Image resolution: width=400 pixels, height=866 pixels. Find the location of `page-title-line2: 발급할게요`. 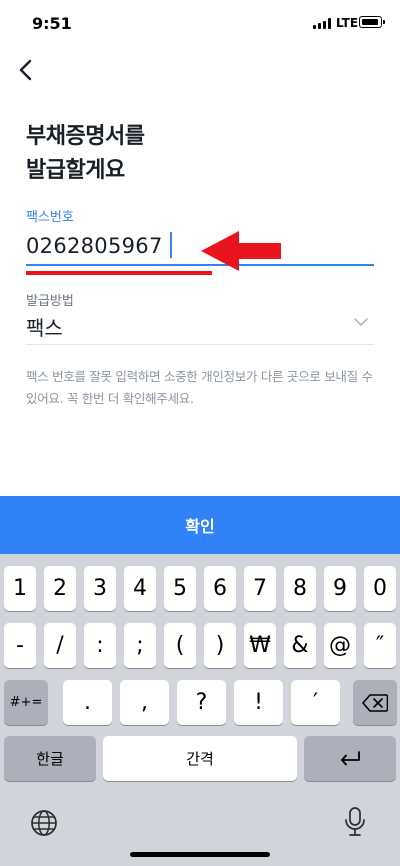

page-title-line2: 발급할게요 is located at coordinates (75, 170).